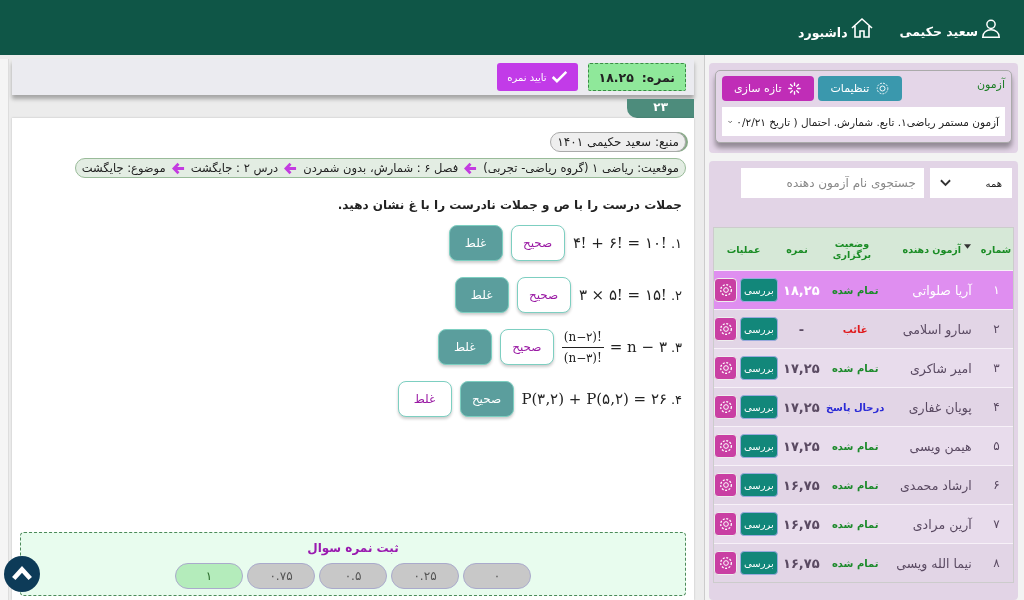  I want to click on column-header: عملیات, so click(743, 249).